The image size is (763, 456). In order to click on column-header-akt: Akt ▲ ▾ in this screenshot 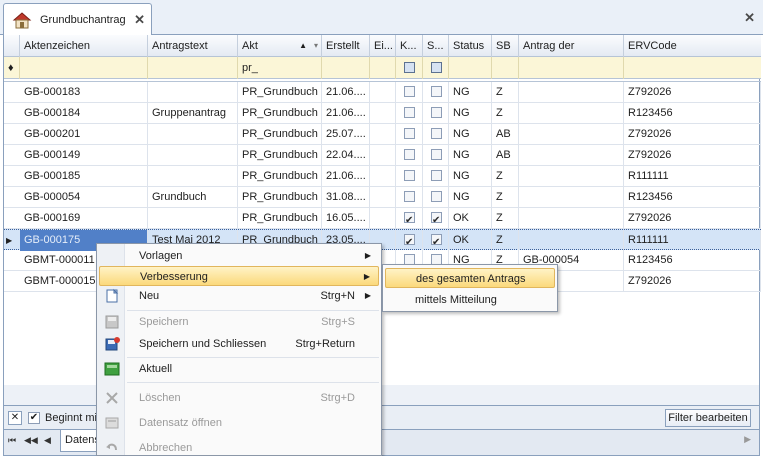, I will do `click(280, 46)`.